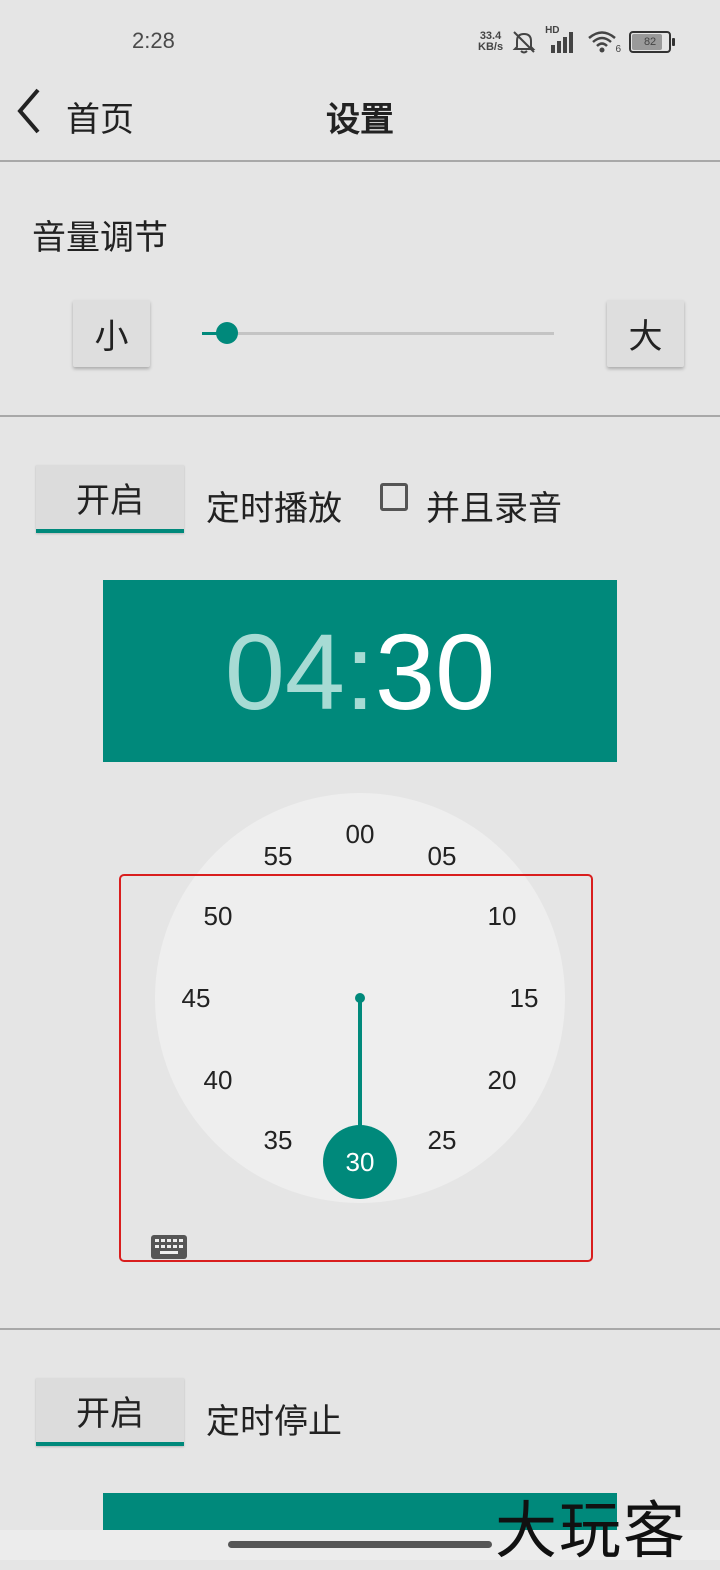 This screenshot has width=720, height=1570. I want to click on battery-icon: 82, so click(652, 42).